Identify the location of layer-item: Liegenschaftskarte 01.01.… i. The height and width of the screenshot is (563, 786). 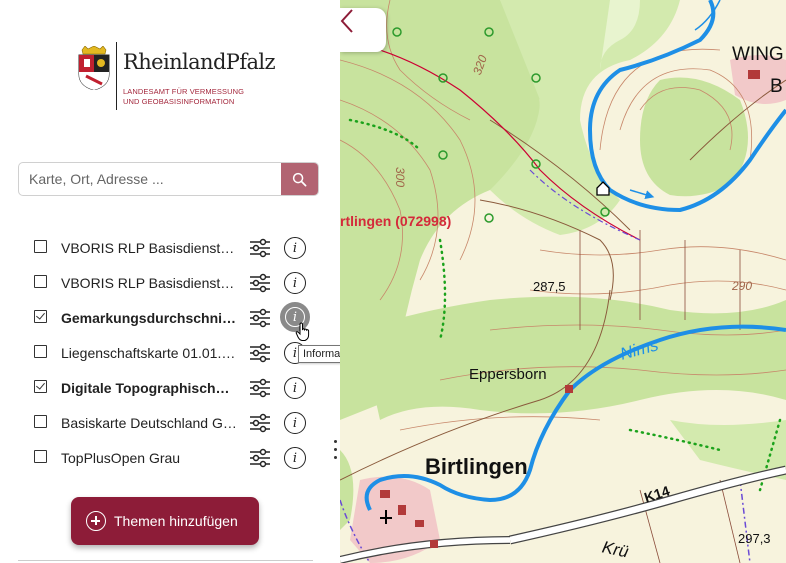
(170, 353).